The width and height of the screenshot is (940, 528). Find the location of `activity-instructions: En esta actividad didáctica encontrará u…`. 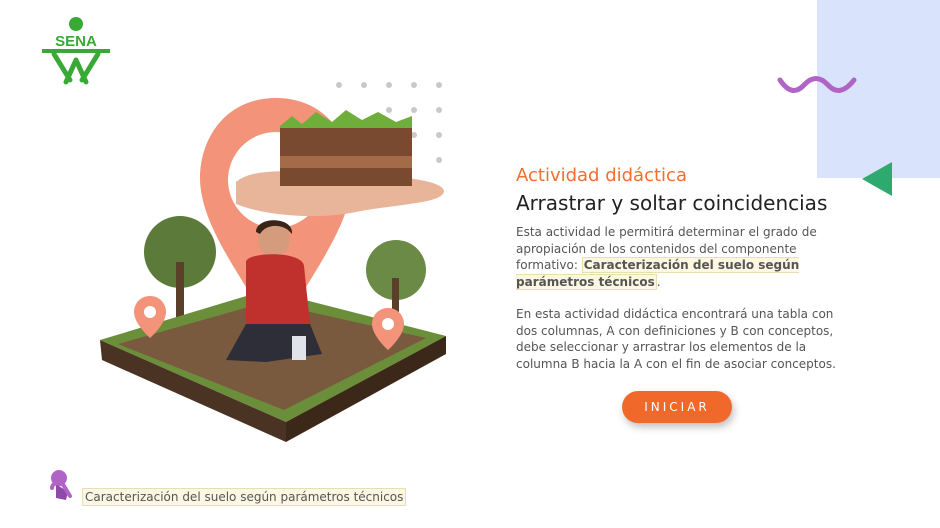

activity-instructions: En esta actividad didáctica encontrará u… is located at coordinates (676, 339).